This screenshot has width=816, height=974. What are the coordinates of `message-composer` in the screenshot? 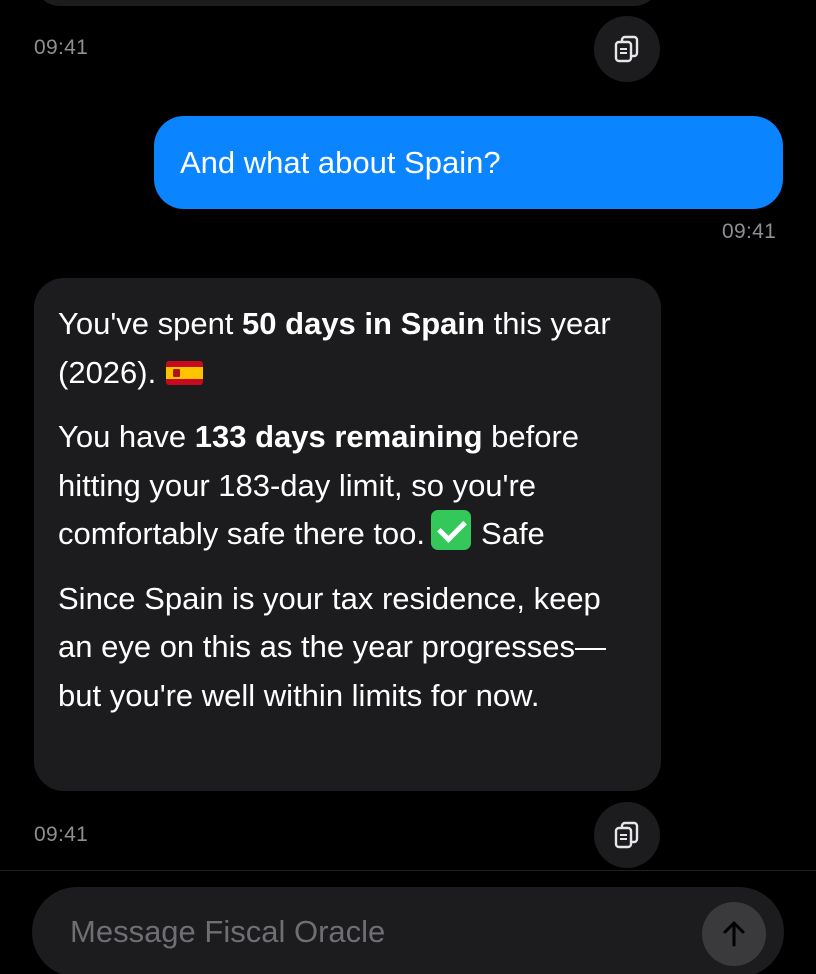 It's located at (408, 930).